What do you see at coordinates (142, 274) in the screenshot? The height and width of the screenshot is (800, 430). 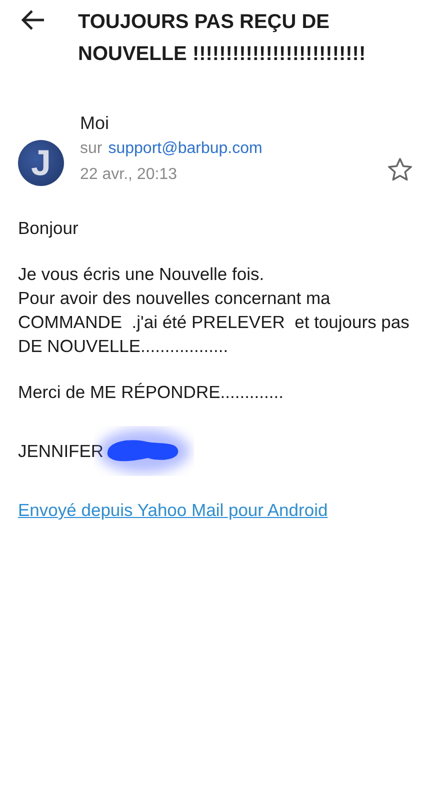 I see `body-text: Je vous écris une Nouvelle fois.` at bounding box center [142, 274].